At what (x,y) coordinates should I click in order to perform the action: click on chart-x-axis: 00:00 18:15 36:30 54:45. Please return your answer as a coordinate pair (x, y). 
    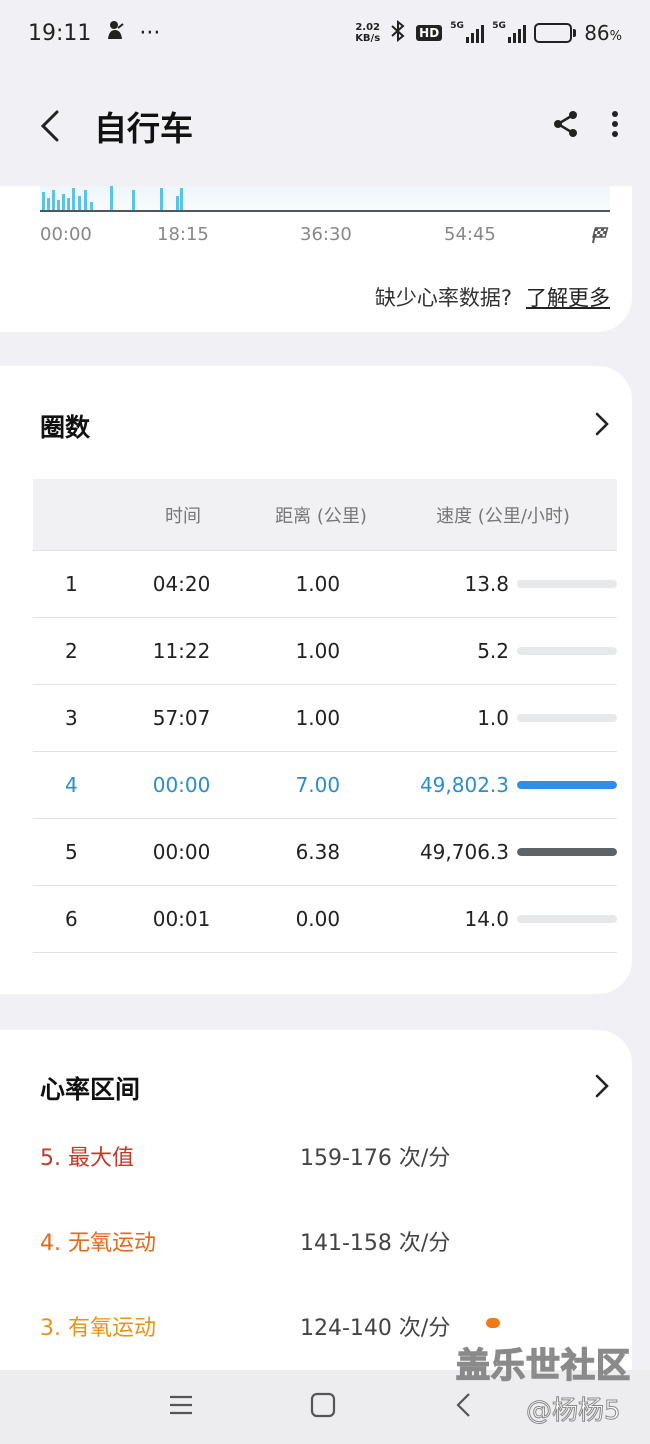
    Looking at the image, I should click on (325, 236).